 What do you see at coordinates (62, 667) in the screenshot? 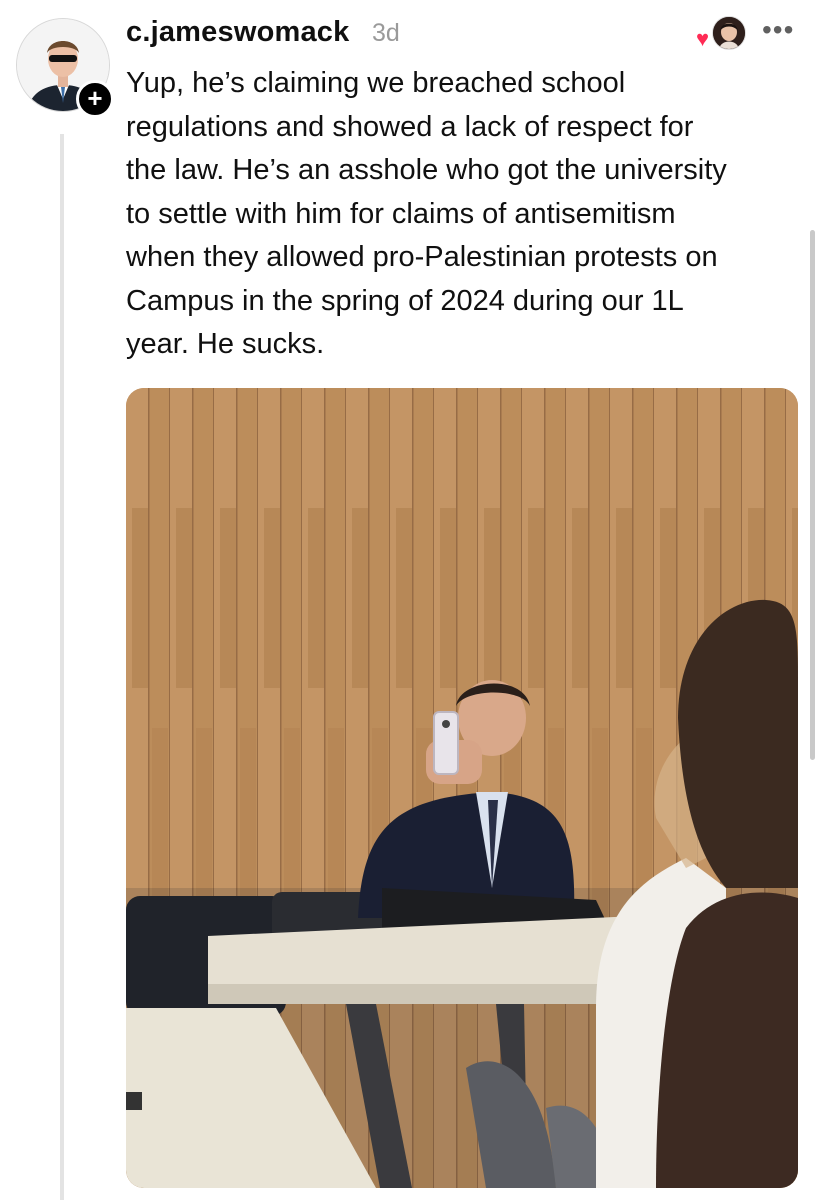
I see `thread-line` at bounding box center [62, 667].